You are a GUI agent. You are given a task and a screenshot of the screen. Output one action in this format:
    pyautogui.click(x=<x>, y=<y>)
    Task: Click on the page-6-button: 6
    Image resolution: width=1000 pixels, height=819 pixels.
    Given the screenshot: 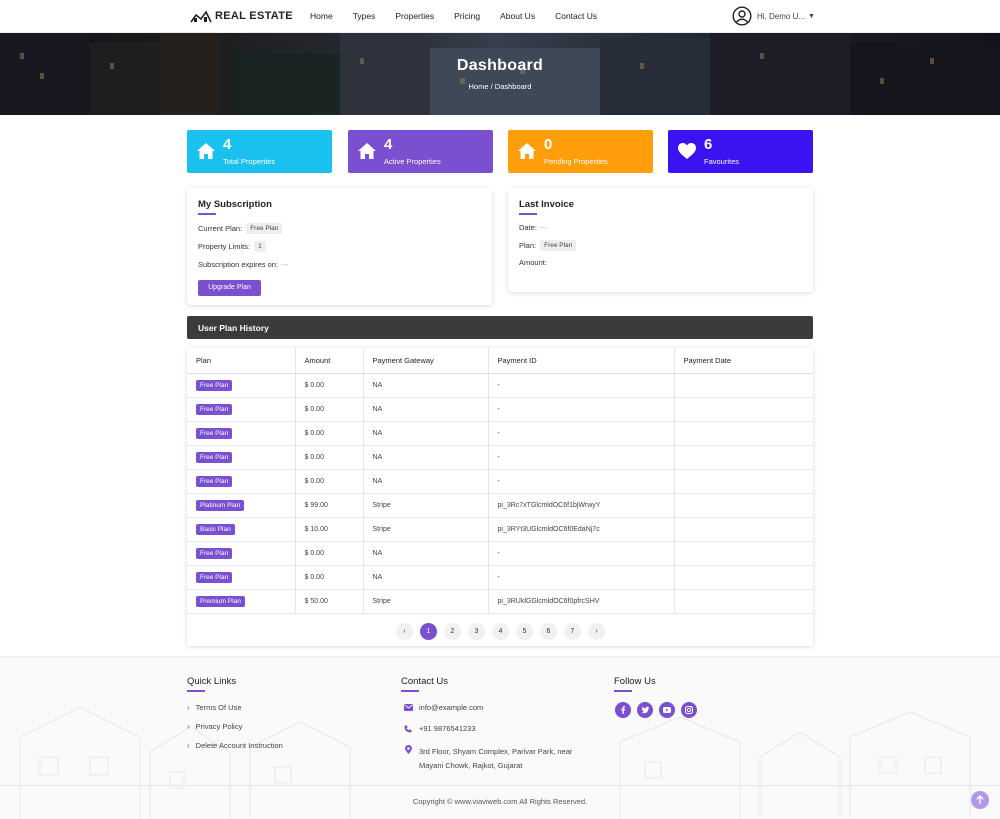 What is the action you would take?
    pyautogui.click(x=548, y=631)
    